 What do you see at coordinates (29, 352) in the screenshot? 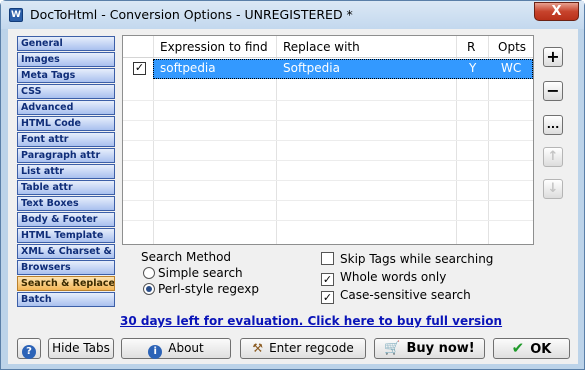
I see `help-icon: ?` at bounding box center [29, 352].